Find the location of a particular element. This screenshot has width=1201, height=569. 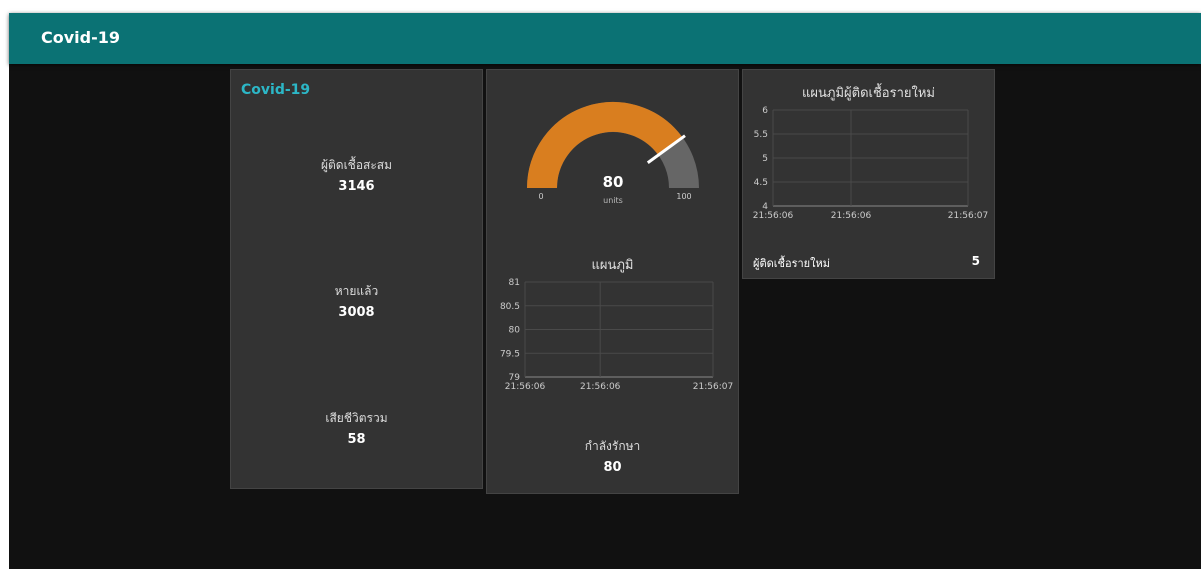

summary-card-title: Covid-19 is located at coordinates (276, 90).